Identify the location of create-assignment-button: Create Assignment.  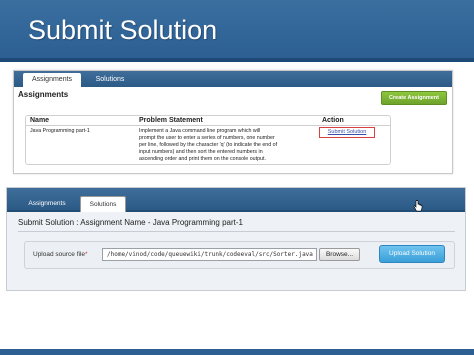
(414, 98).